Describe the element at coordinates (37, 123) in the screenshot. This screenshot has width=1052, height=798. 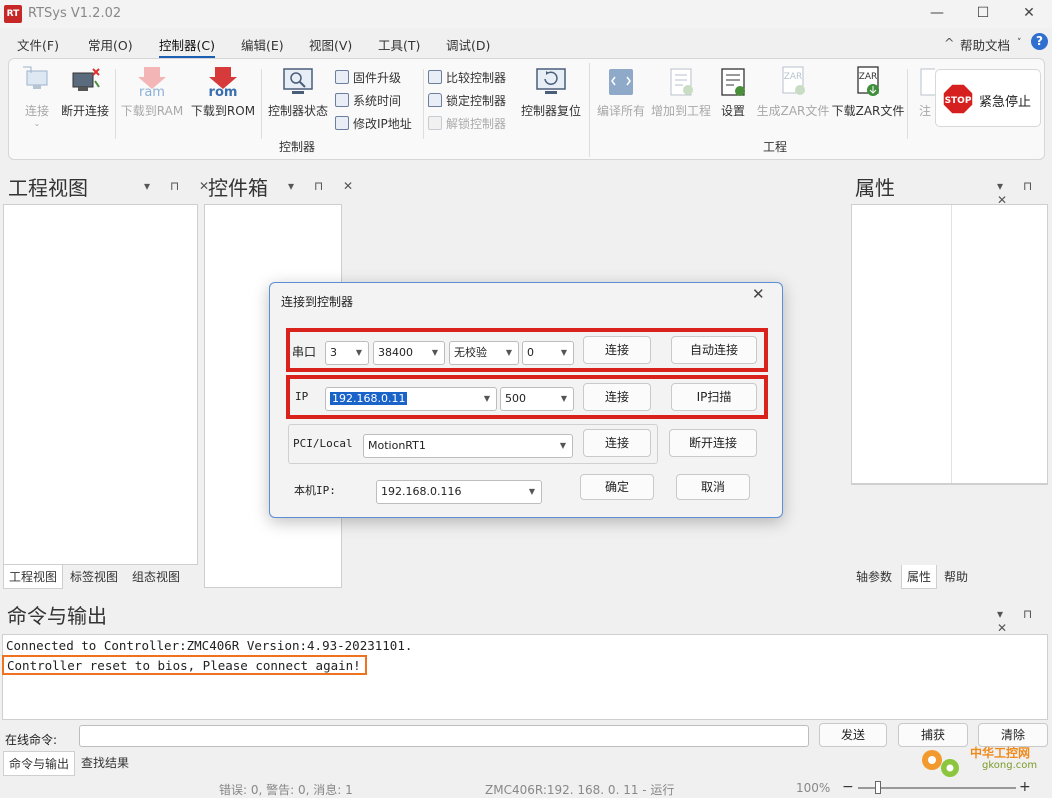
I see `connect-dropdown-icon: ⌄` at that location.